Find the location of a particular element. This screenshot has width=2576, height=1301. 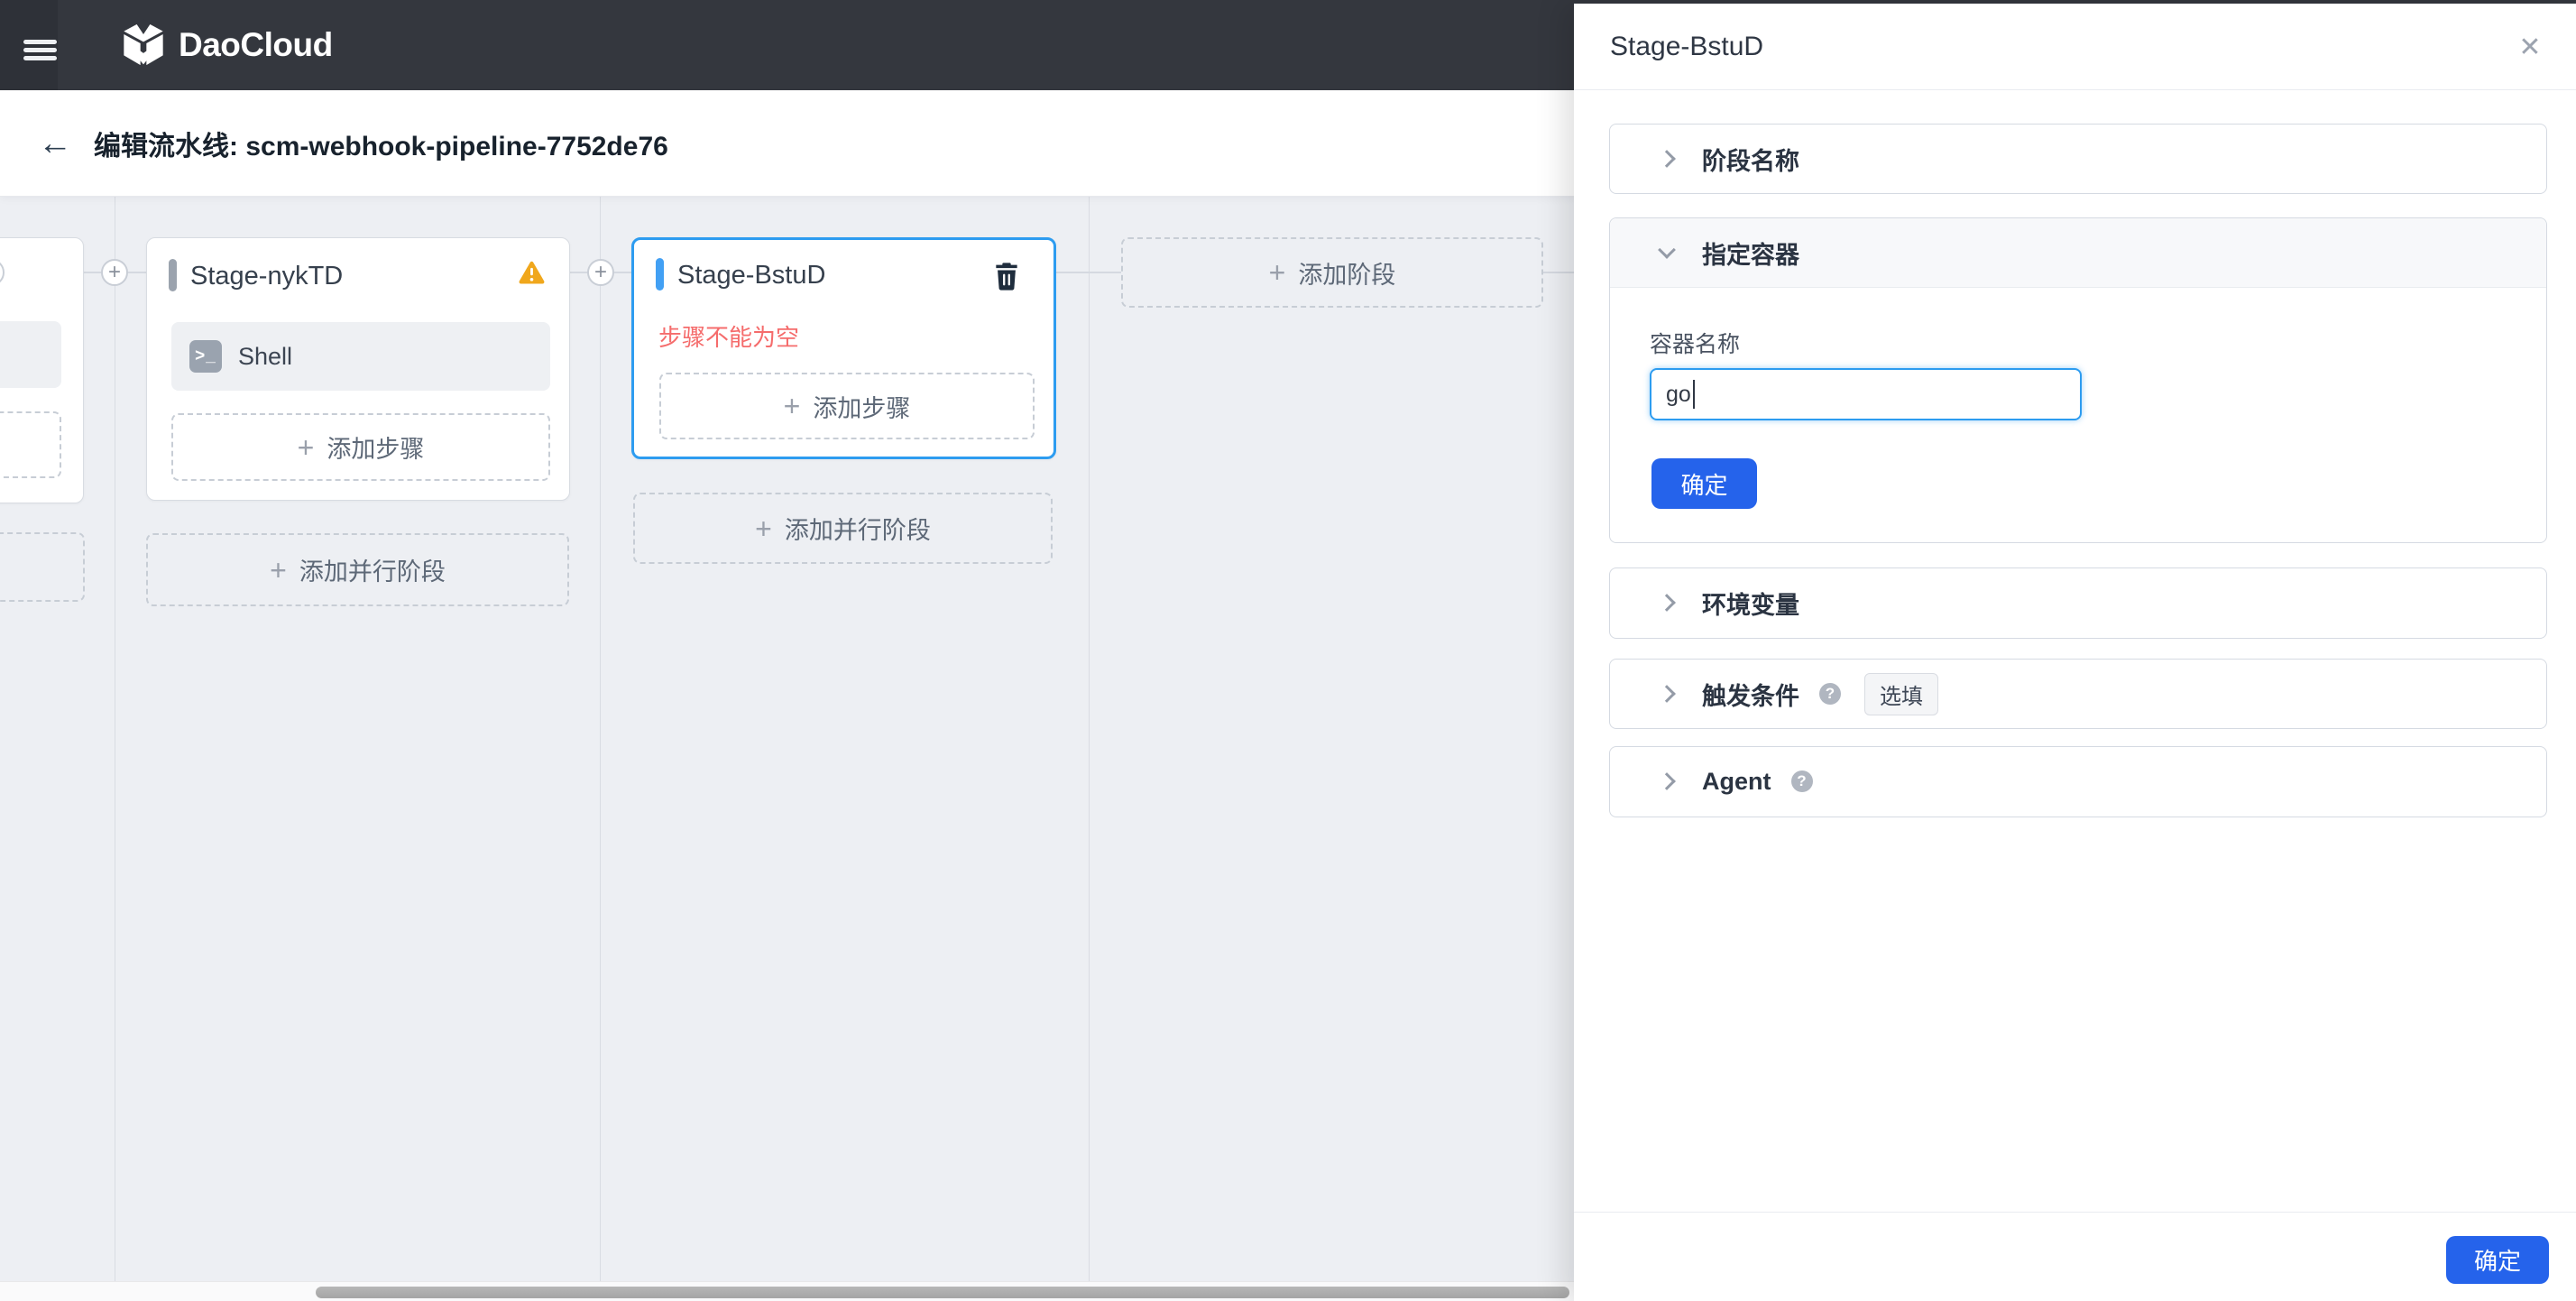

container-confirm-button: 确定 is located at coordinates (1704, 483).